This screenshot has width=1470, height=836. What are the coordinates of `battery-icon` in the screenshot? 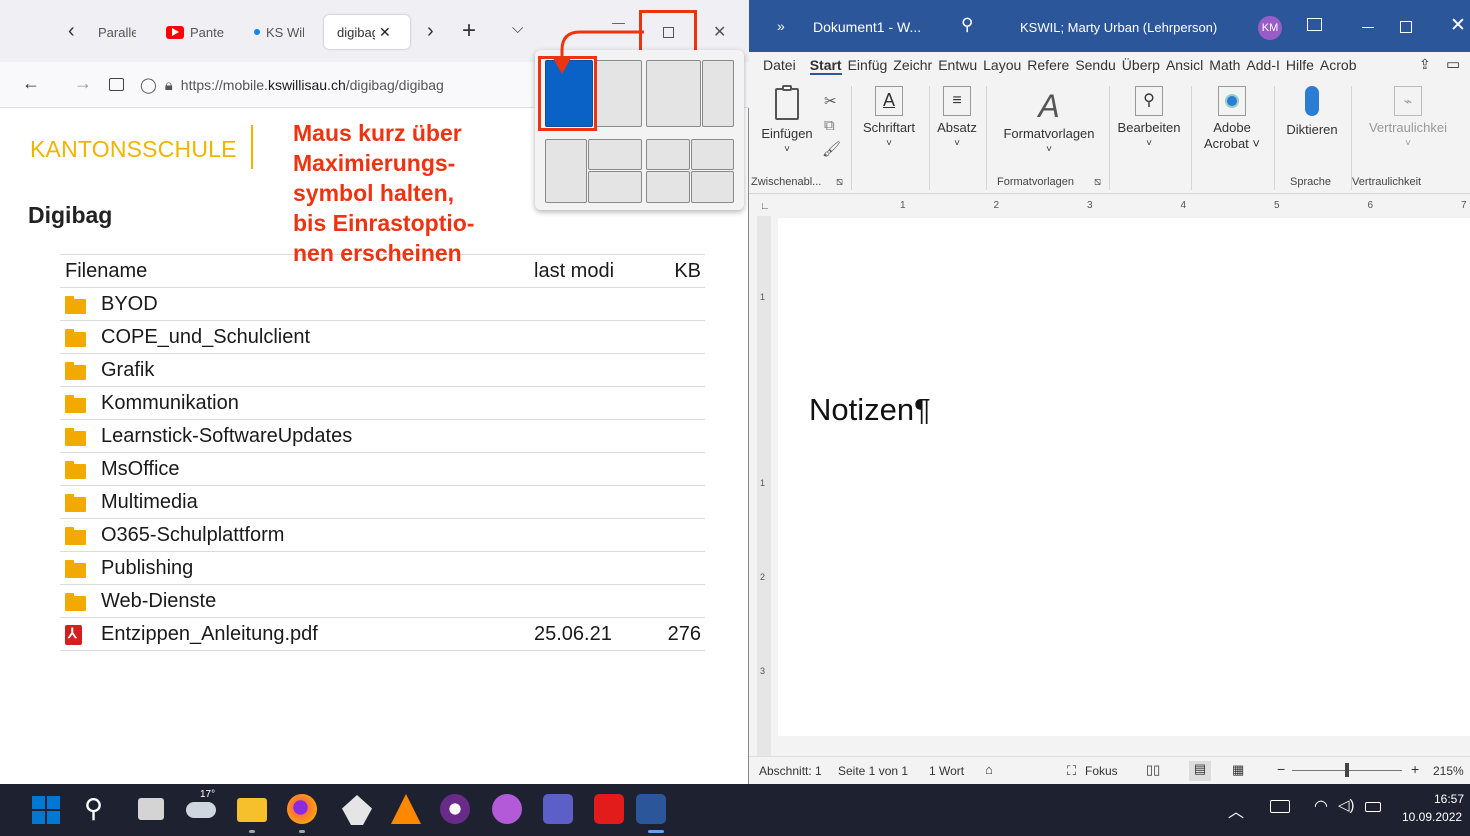 It's located at (1373, 807).